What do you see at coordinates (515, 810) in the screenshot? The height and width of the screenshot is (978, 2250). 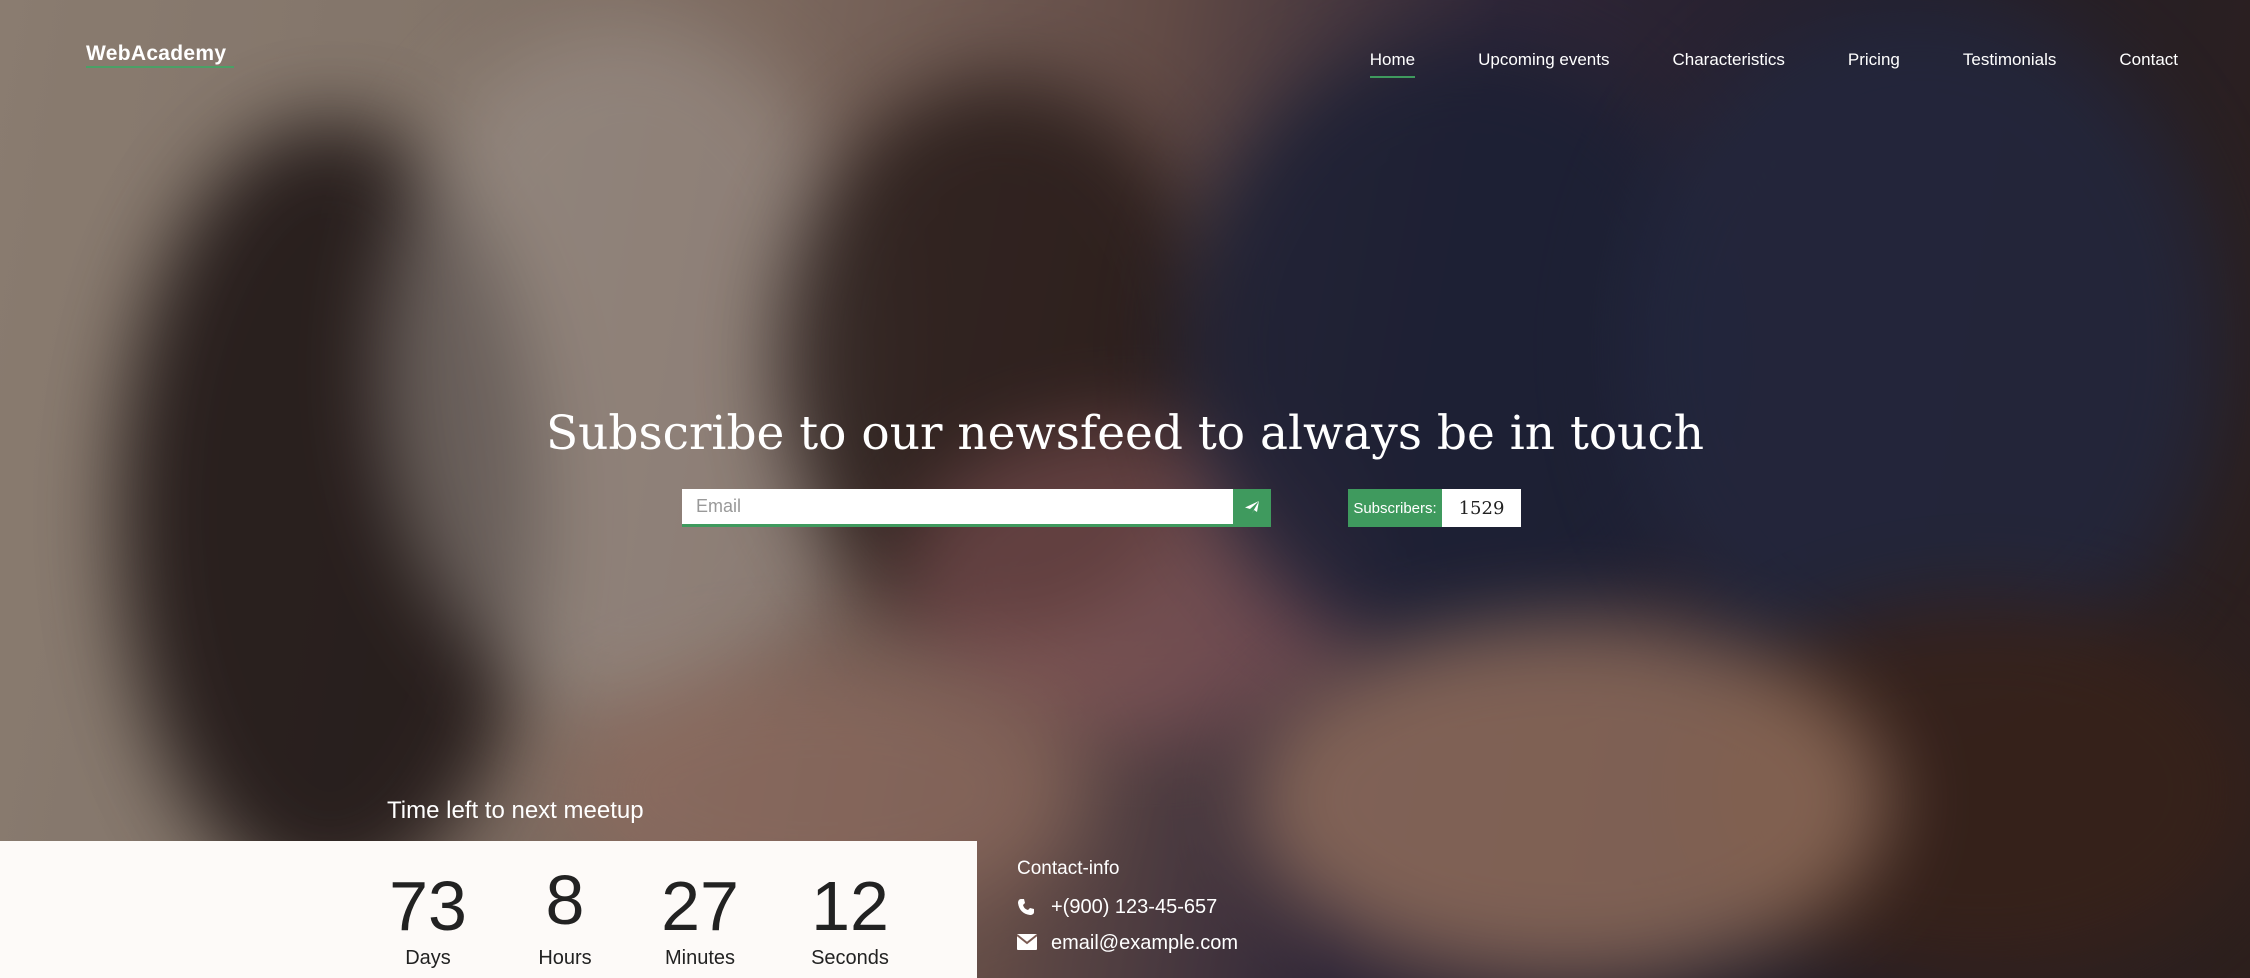 I see `countdown-caption: Time left to next meetup` at bounding box center [515, 810].